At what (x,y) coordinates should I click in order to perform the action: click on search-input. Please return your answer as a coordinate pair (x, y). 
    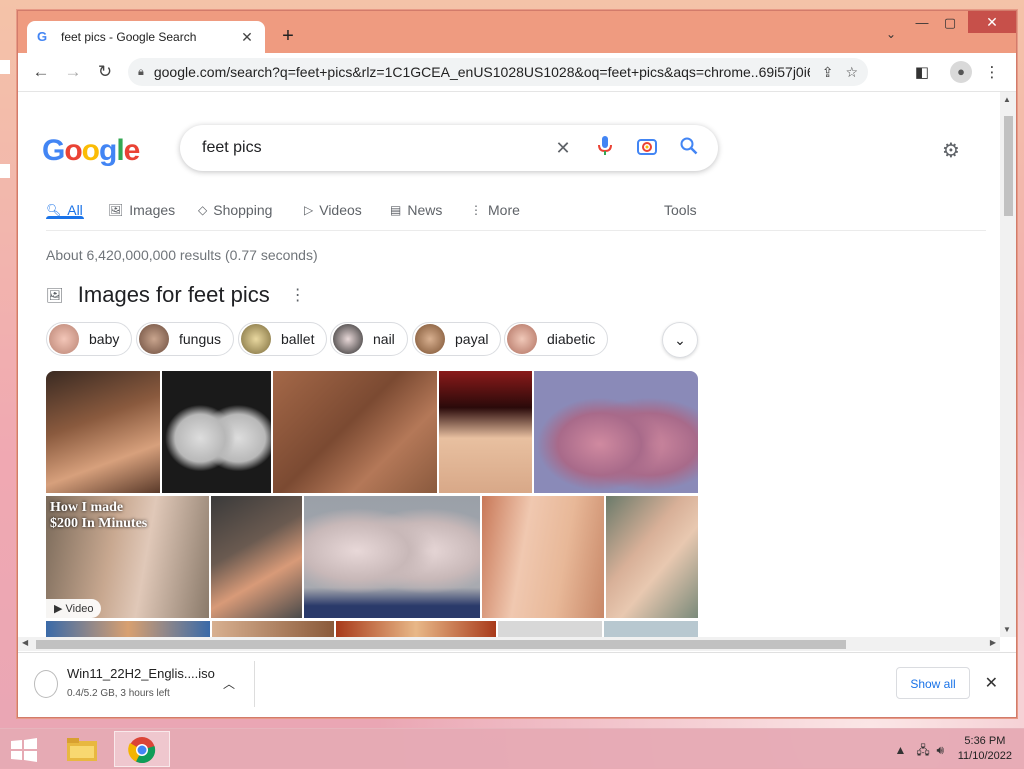
    Looking at the image, I should click on (366, 148).